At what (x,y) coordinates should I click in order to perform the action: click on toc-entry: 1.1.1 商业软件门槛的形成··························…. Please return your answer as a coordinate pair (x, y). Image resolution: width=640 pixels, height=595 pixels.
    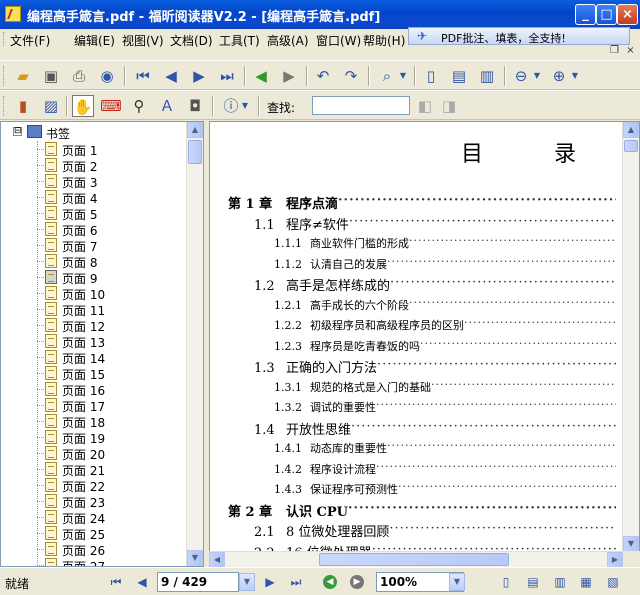
    Looking at the image, I should click on (445, 242).